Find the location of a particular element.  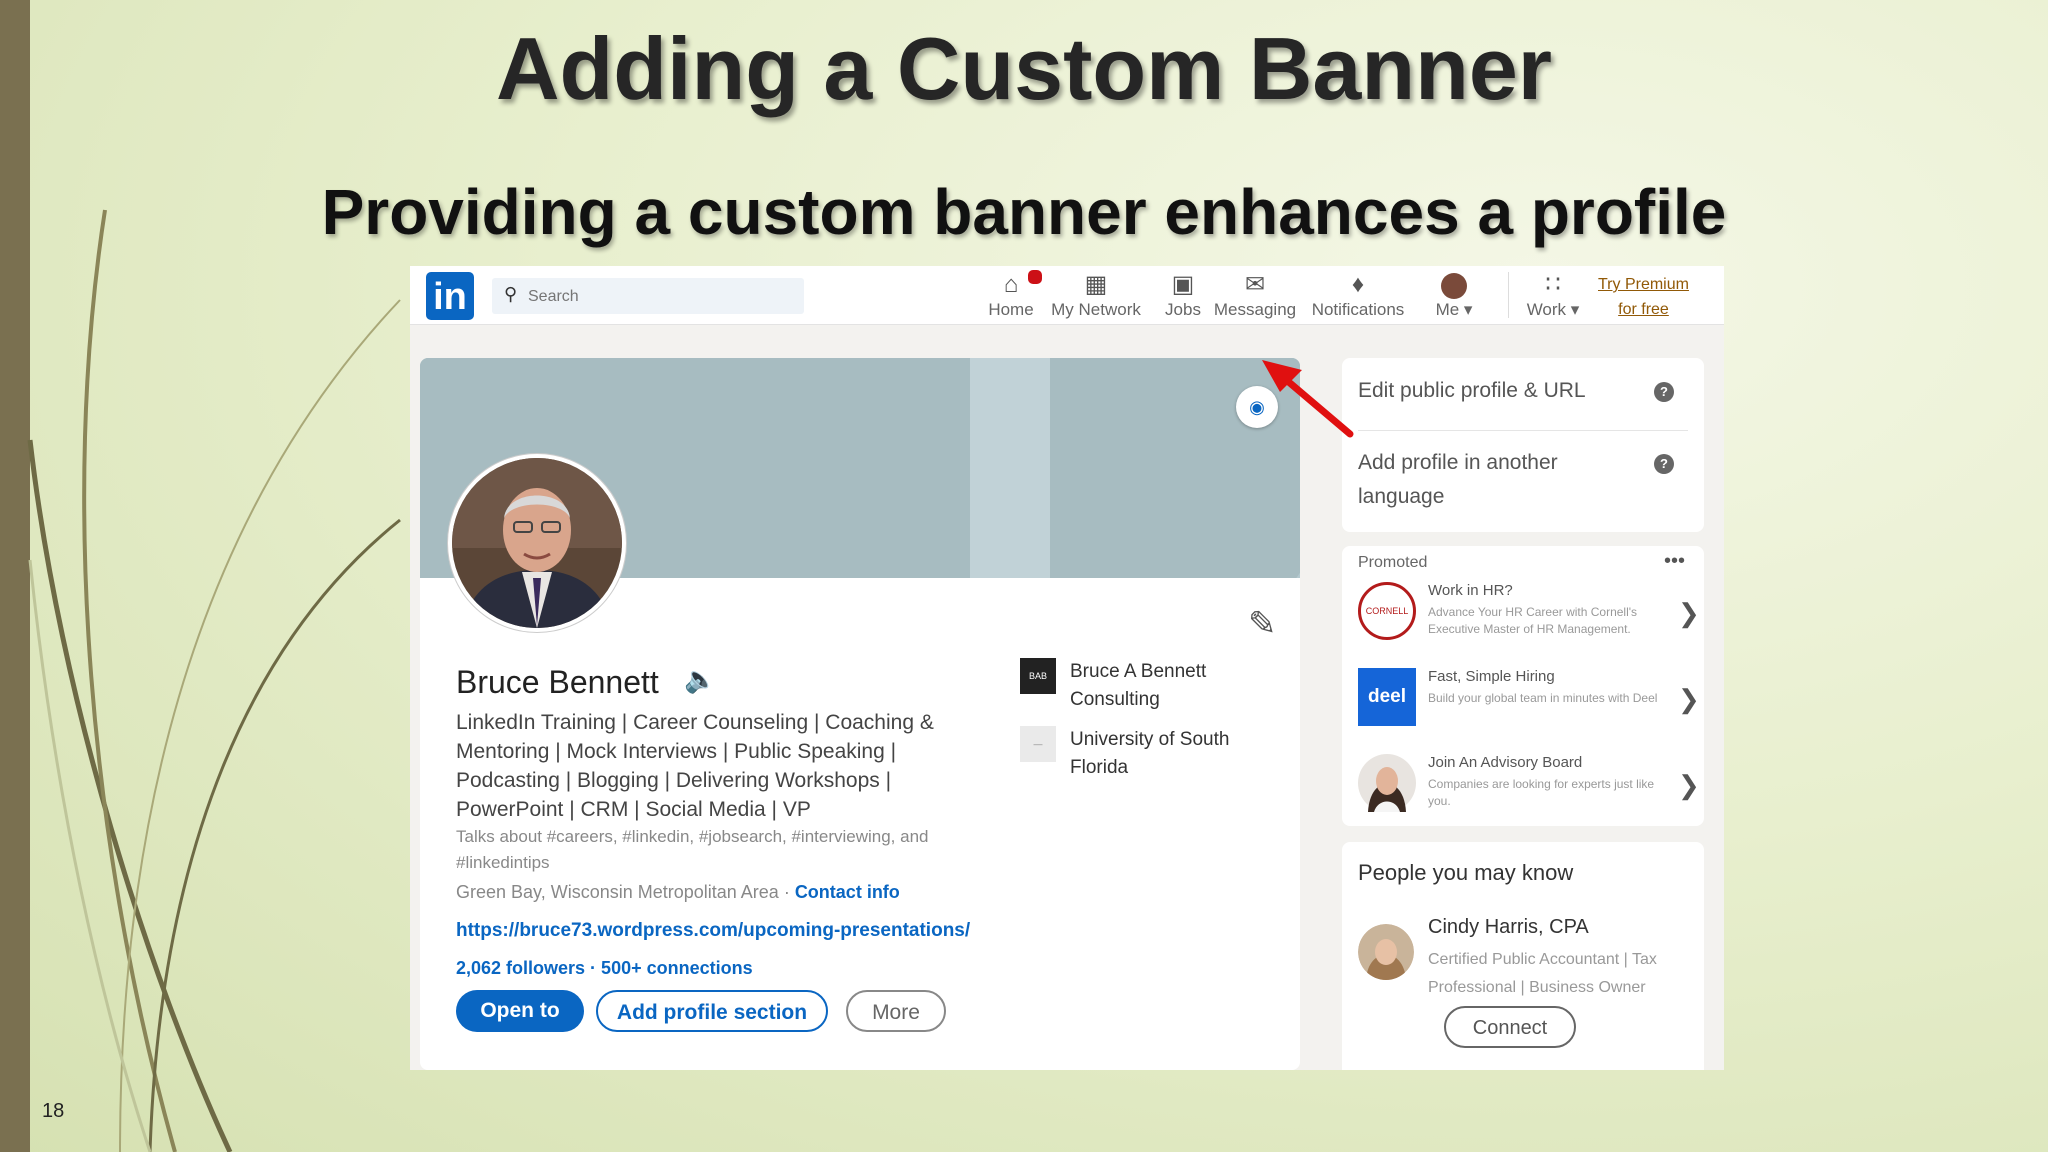

decorative-swoosh is located at coordinates (214, 680).